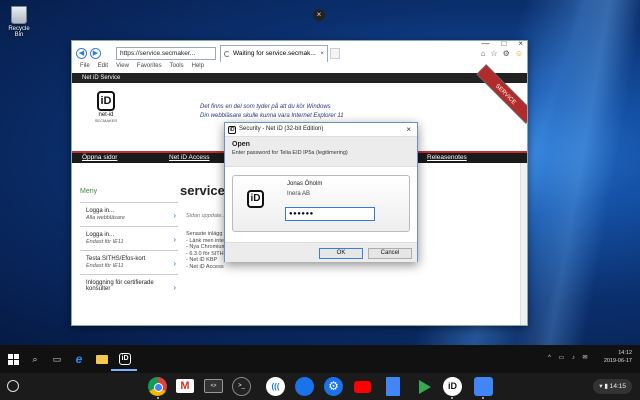 The height and width of the screenshot is (400, 640). I want to click on cancel-button: Cancel, so click(390, 253).